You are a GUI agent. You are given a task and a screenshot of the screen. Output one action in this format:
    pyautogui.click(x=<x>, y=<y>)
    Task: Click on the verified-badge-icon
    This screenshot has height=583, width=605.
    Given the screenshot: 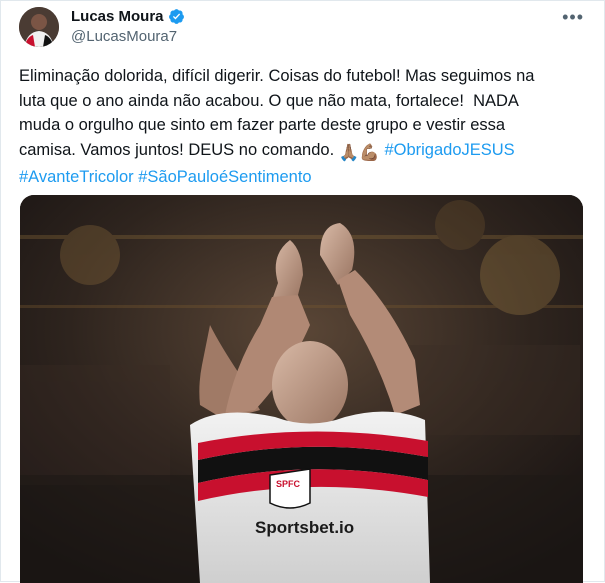 What is the action you would take?
    pyautogui.click(x=176, y=16)
    